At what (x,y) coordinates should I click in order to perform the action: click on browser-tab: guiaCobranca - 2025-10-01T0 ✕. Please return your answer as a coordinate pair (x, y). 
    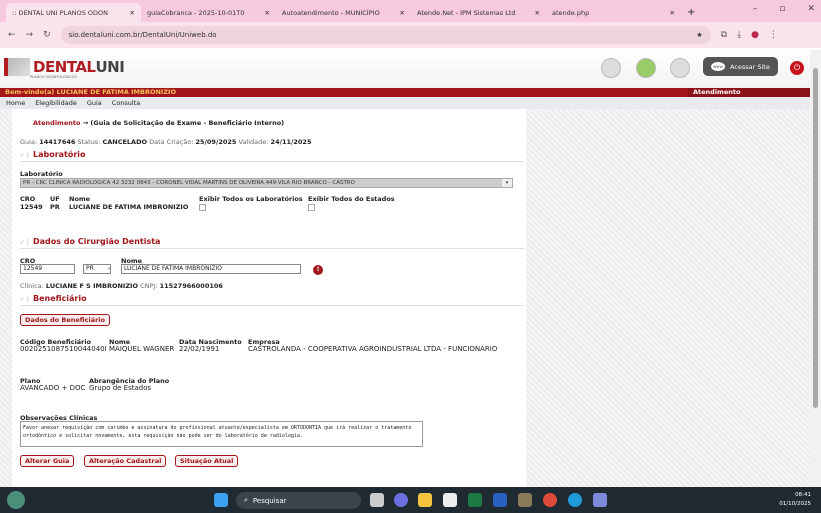
    Looking at the image, I should click on (208, 12).